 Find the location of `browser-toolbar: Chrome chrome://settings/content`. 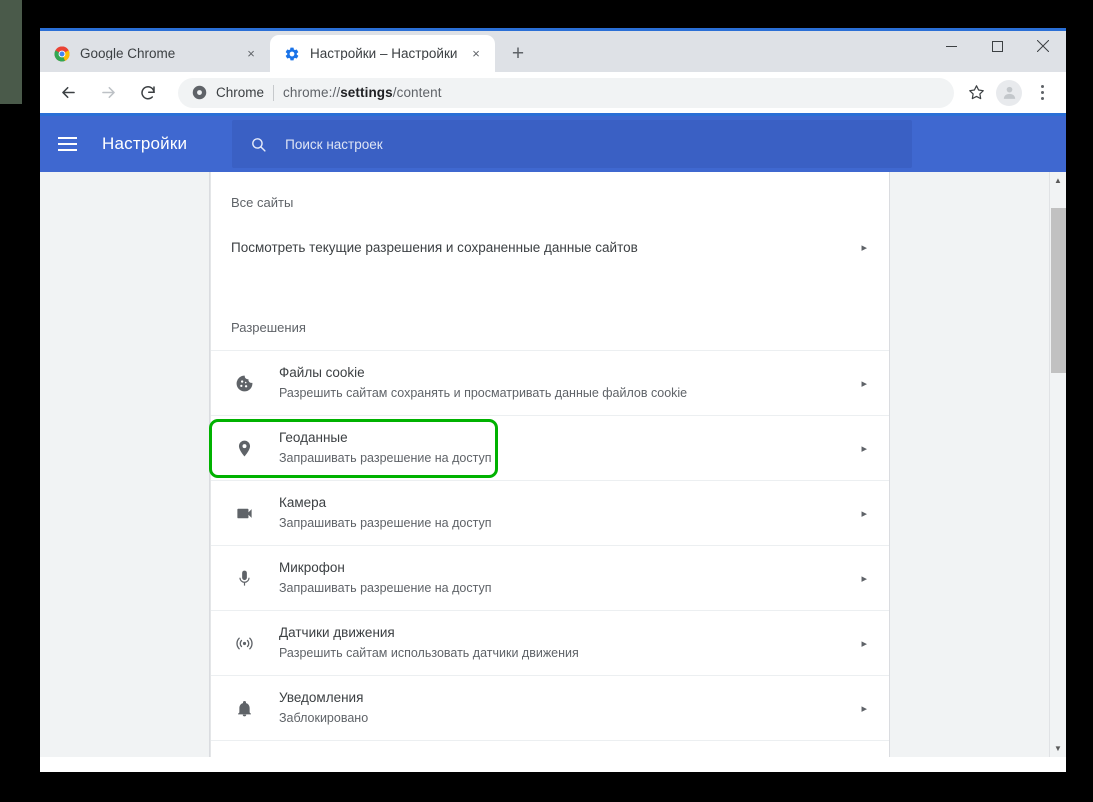

browser-toolbar: Chrome chrome://settings/content is located at coordinates (553, 94).